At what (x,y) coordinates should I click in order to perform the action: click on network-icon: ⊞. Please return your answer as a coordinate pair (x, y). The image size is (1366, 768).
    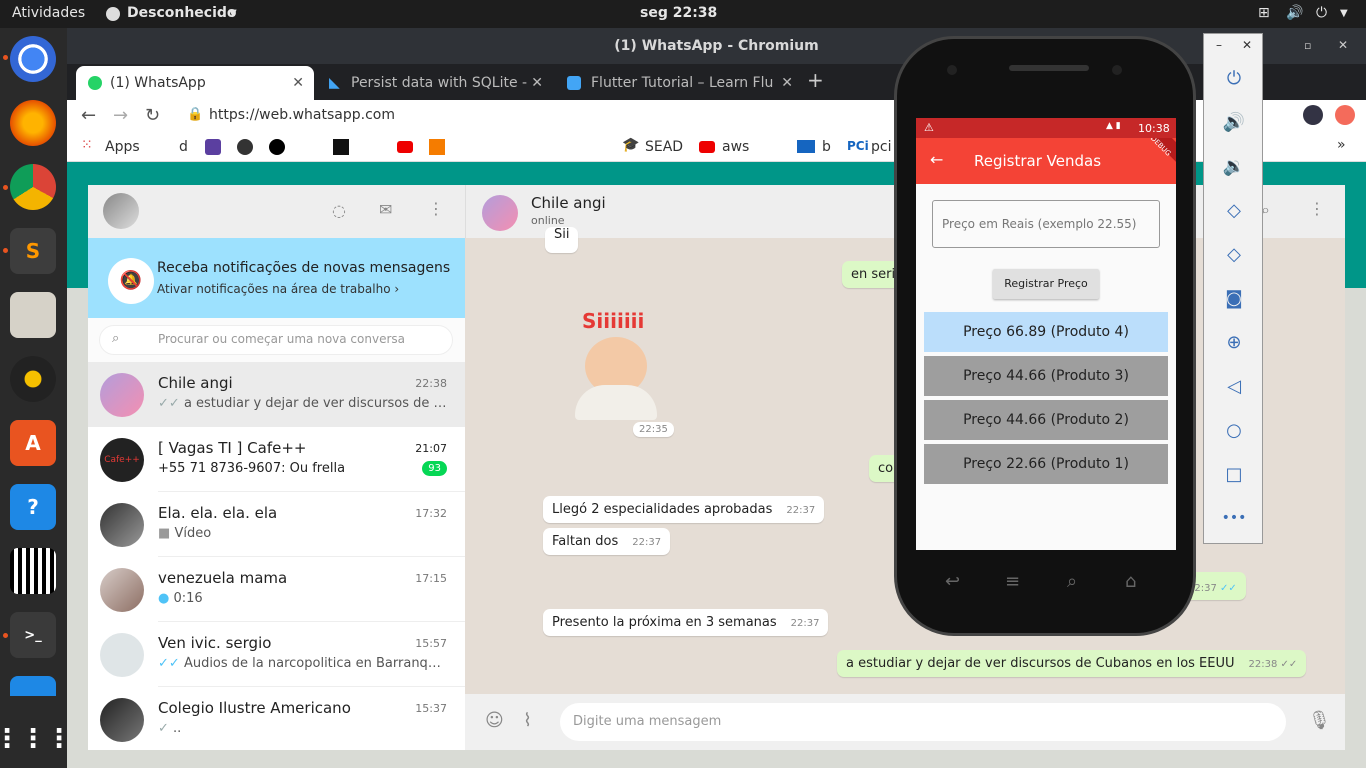
    Looking at the image, I should click on (1264, 13).